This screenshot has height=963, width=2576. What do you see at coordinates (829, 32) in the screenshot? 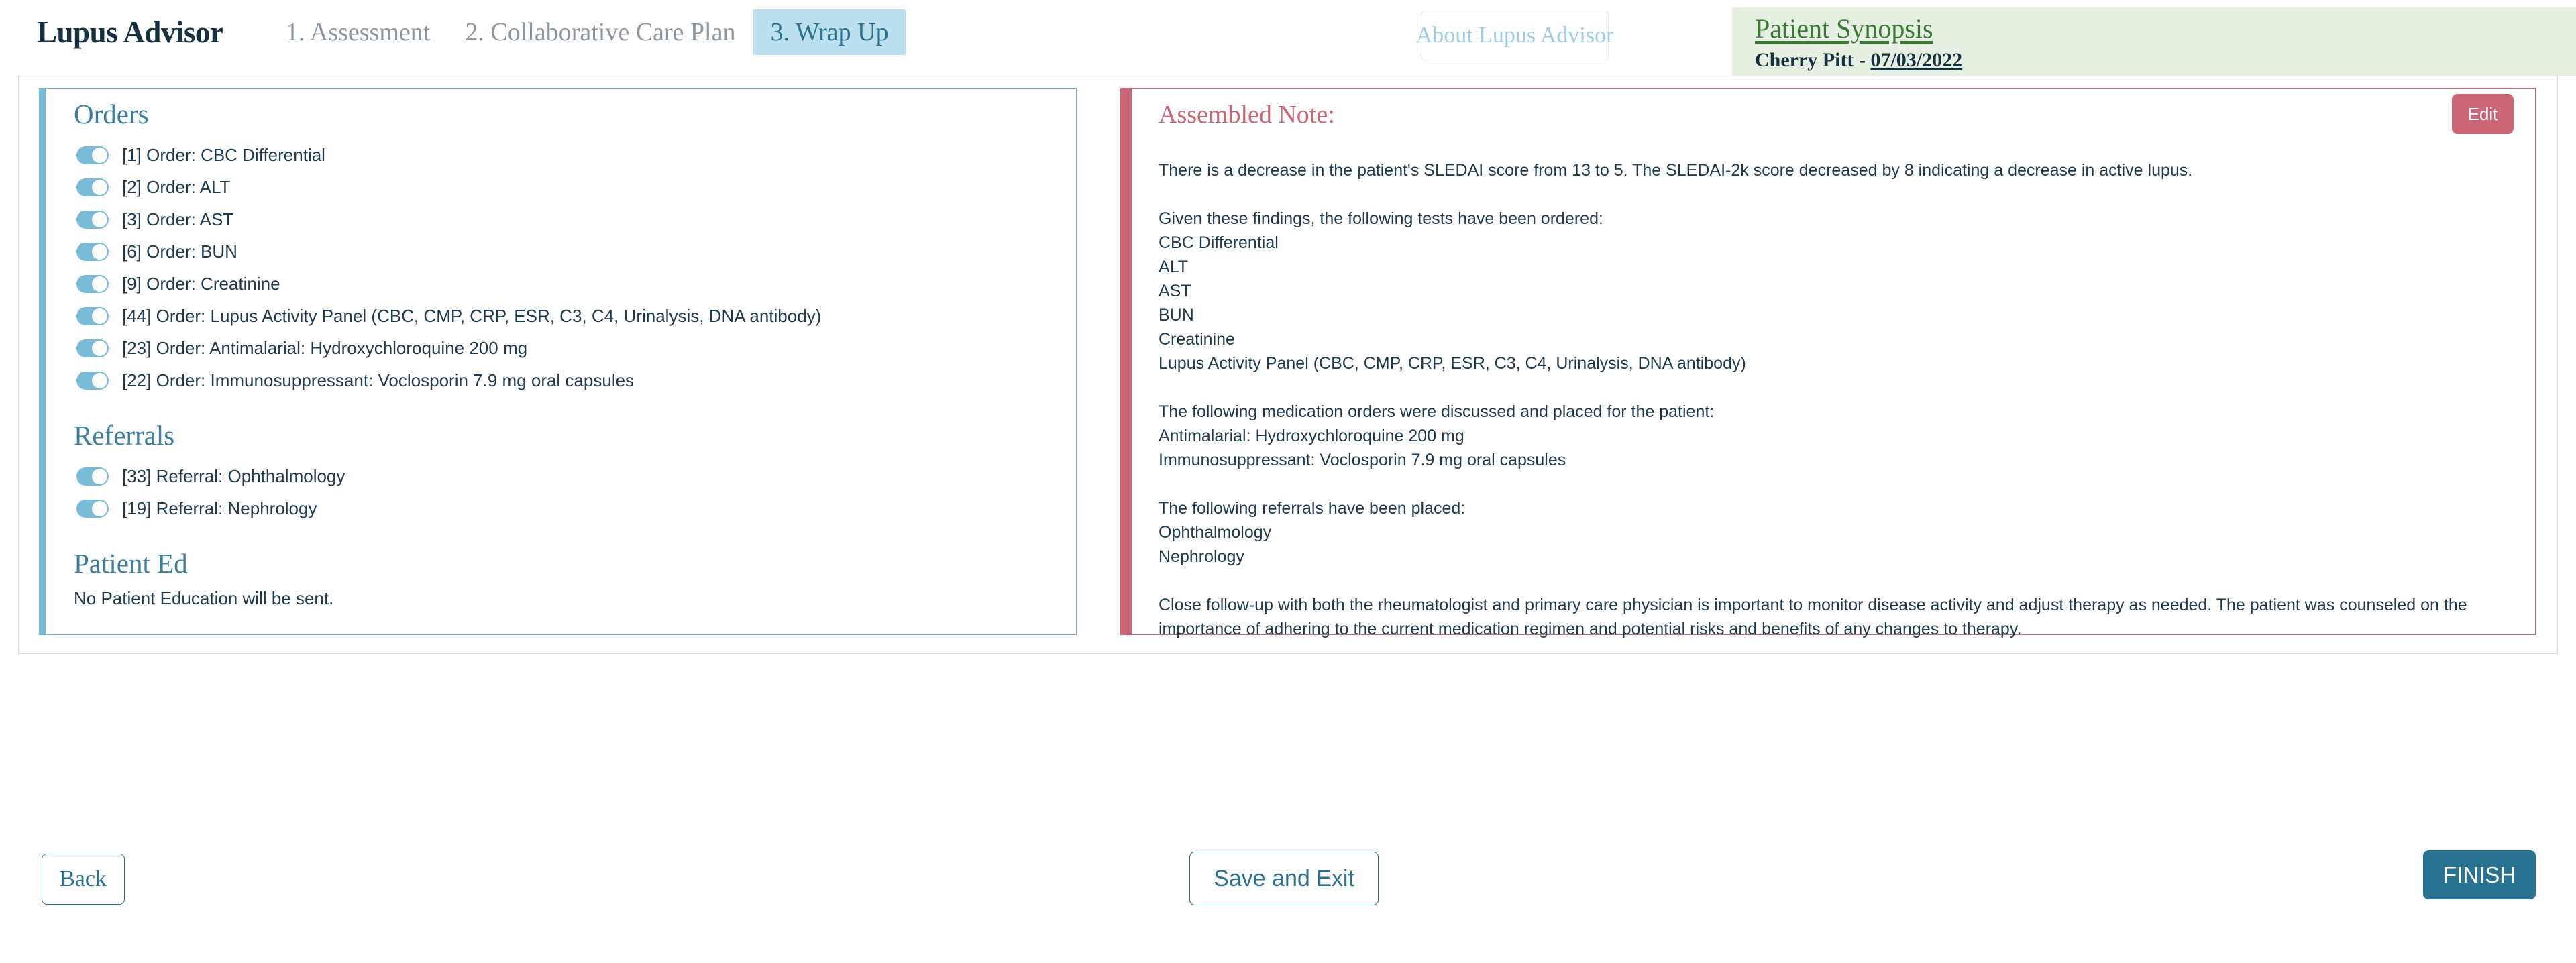
I see `tab-wrap-up: 3. Wrap Up` at bounding box center [829, 32].